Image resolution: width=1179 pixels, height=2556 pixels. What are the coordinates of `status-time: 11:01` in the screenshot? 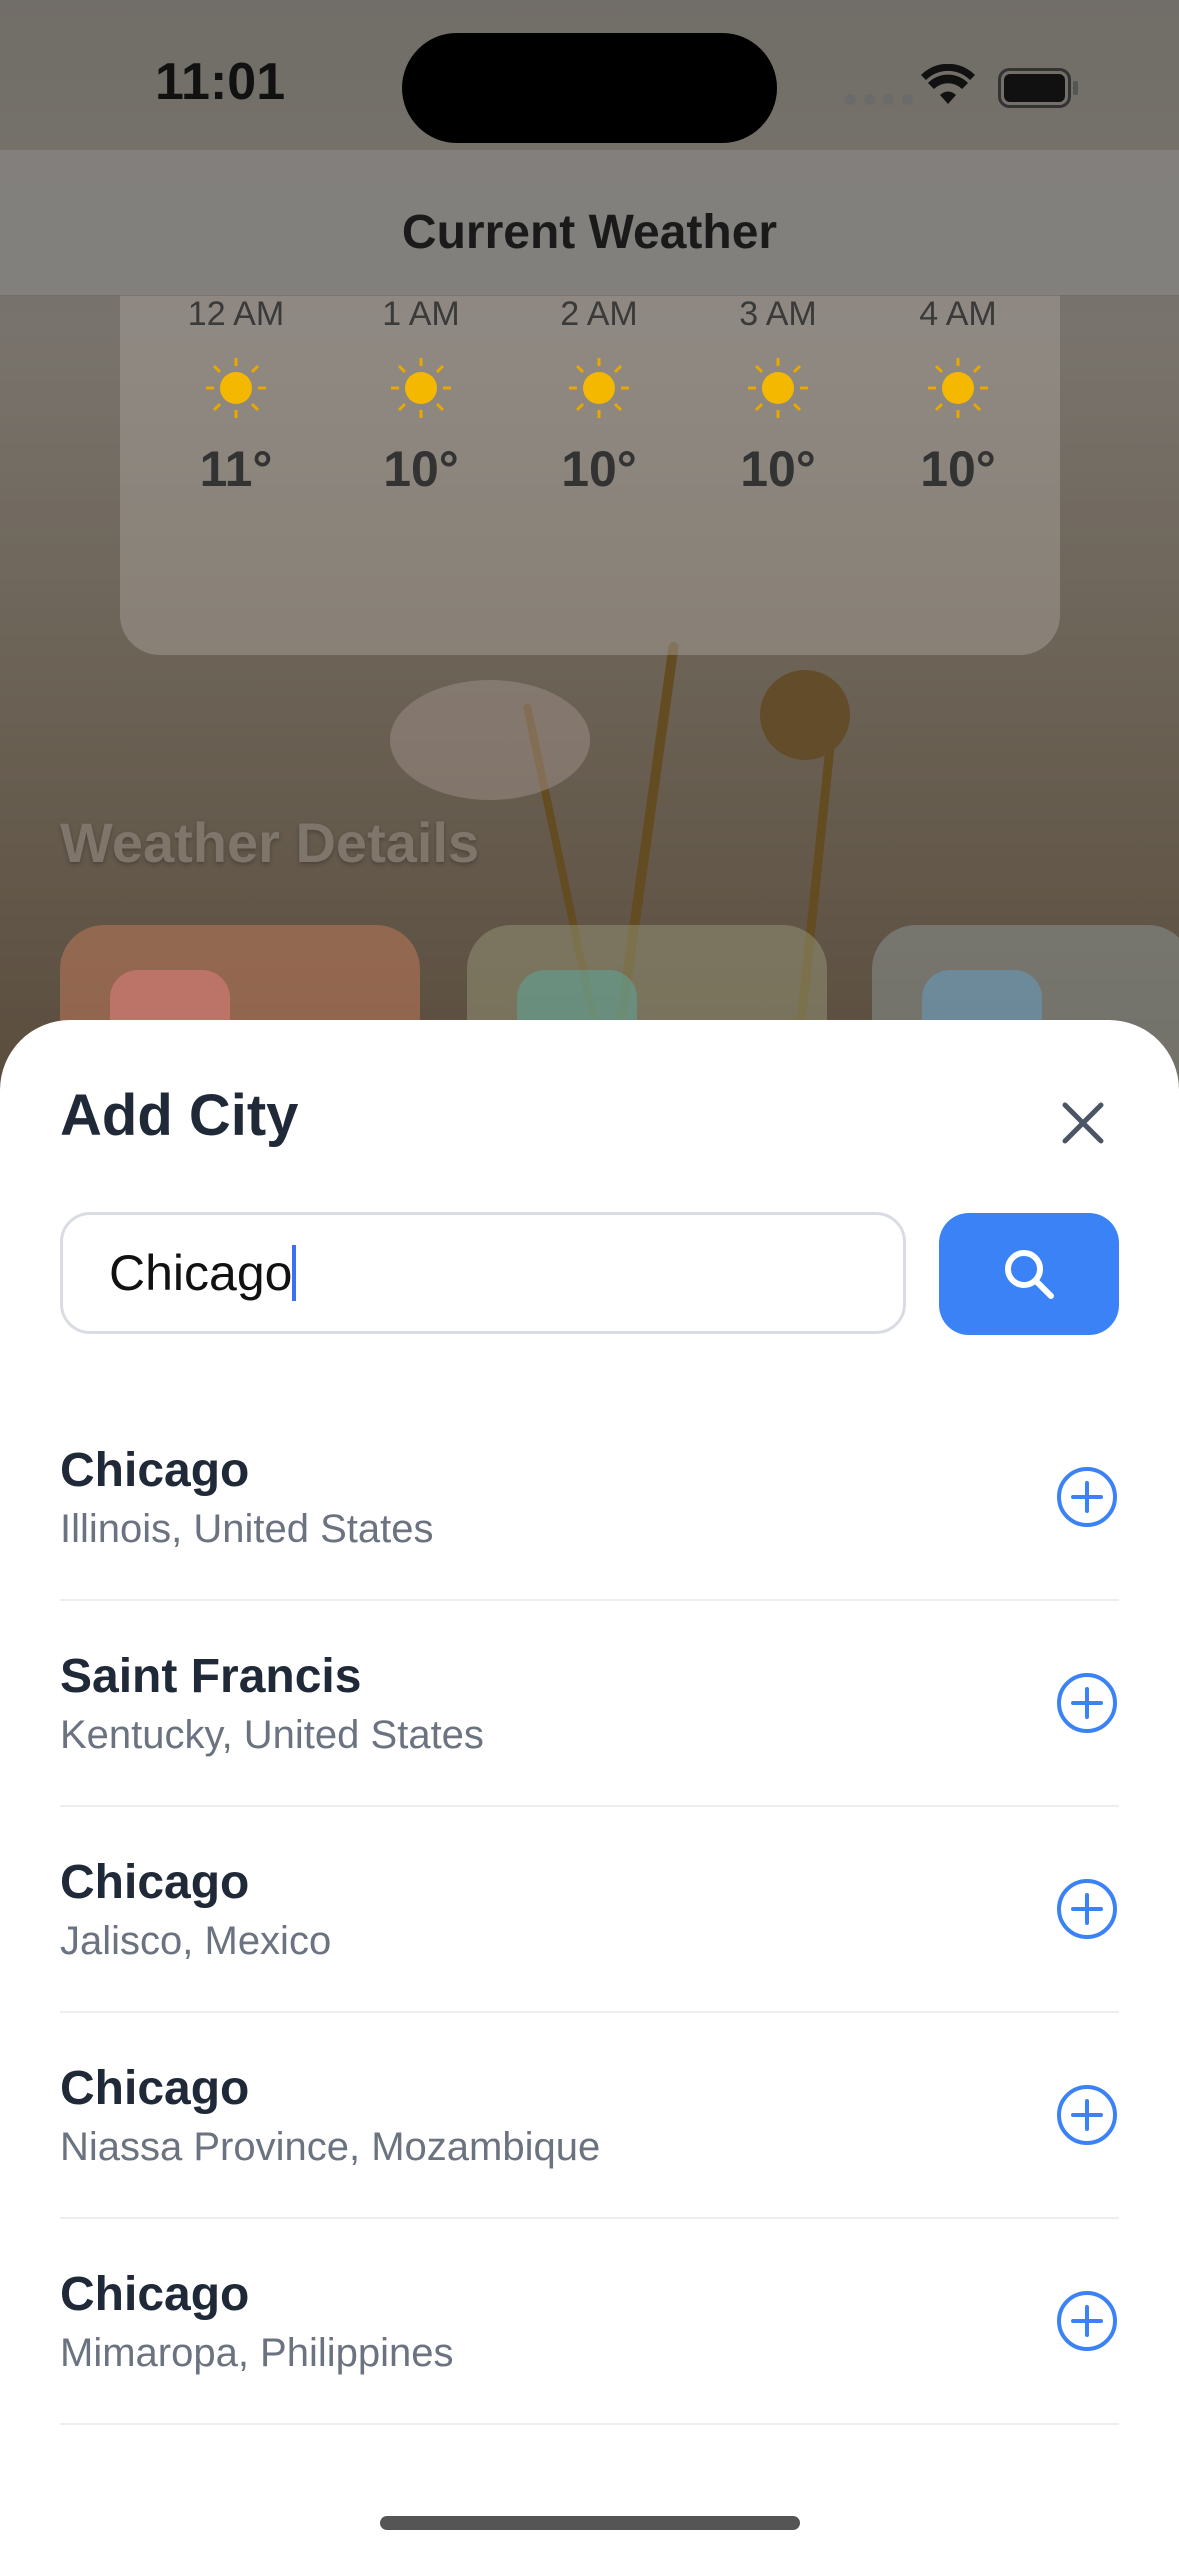 It's located at (220, 82).